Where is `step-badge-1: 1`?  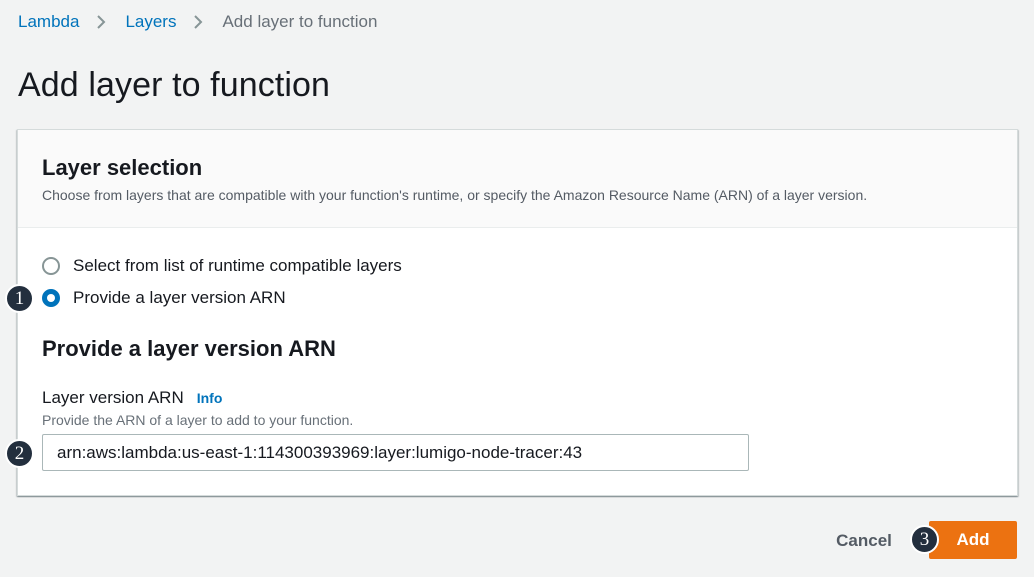 step-badge-1: 1 is located at coordinates (19, 298).